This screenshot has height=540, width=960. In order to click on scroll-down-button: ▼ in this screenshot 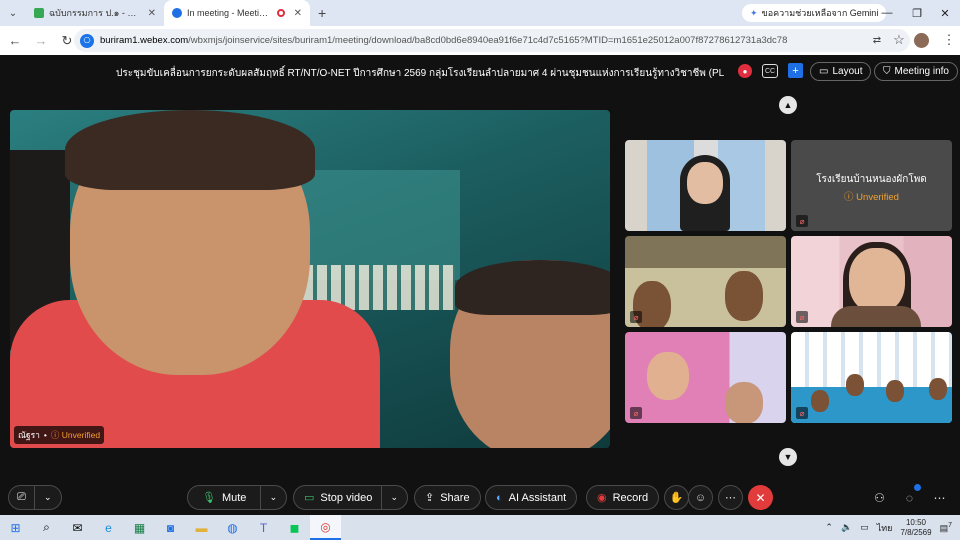, I will do `click(788, 457)`.